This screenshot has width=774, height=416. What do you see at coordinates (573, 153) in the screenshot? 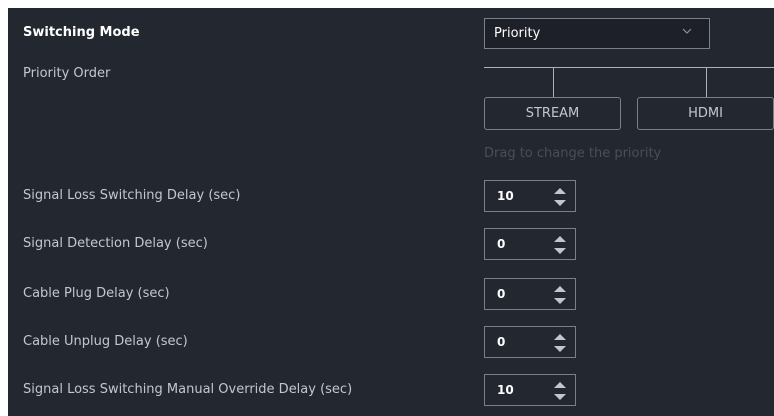
I see `priority-drag-hint: Drag to change the priority` at bounding box center [573, 153].